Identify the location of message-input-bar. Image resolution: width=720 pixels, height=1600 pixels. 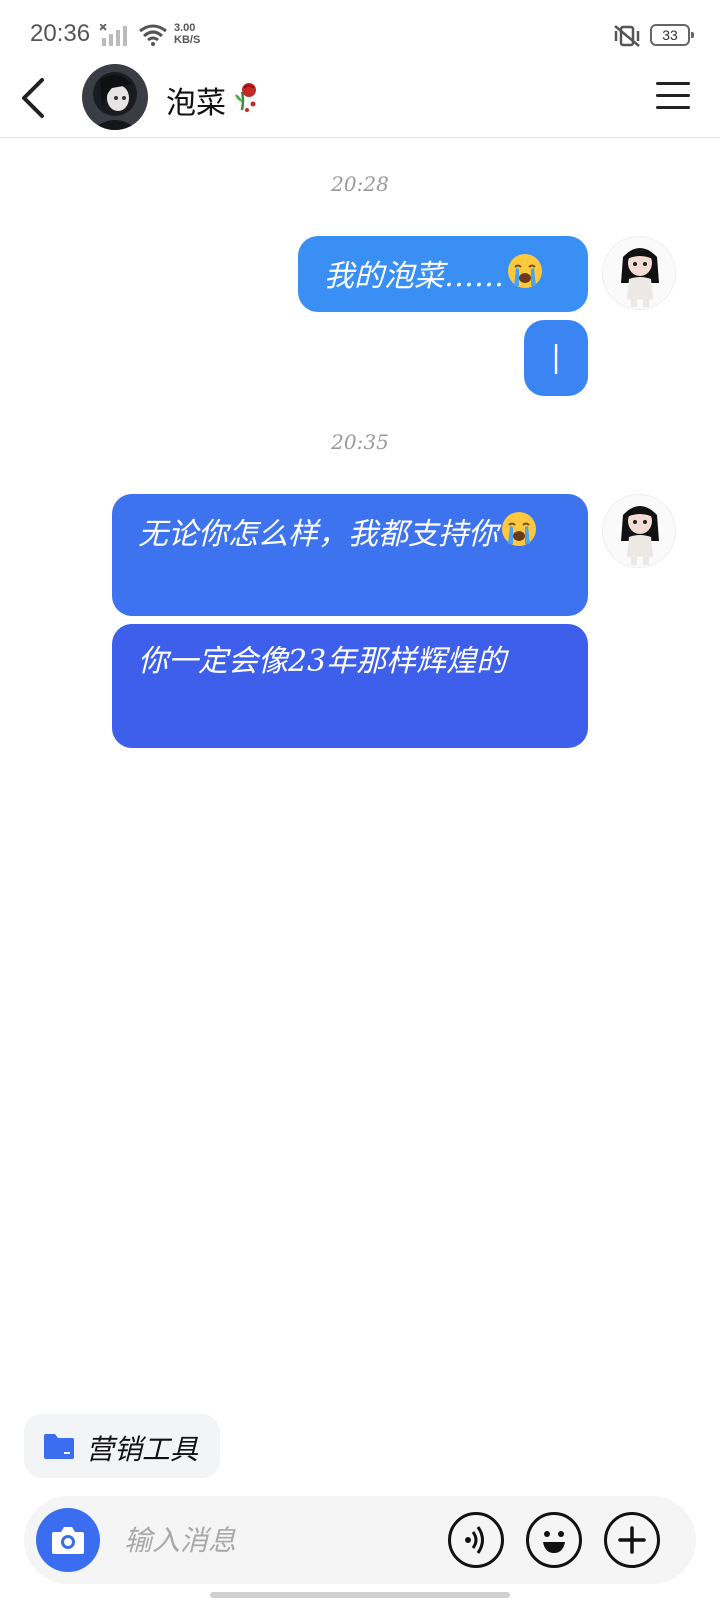
(360, 1540).